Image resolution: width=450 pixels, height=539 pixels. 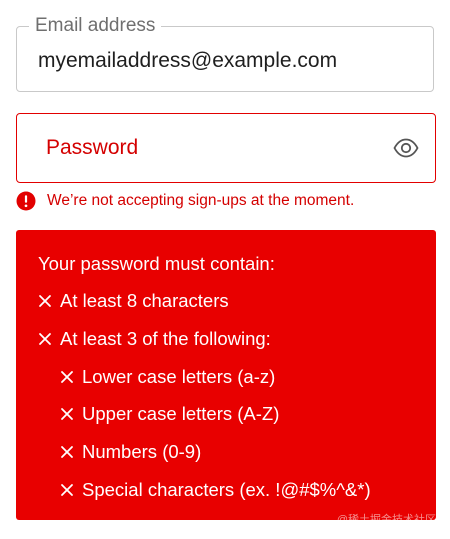 What do you see at coordinates (226, 489) in the screenshot?
I see `requirement-label: Special characters (ex. !@#$%^&*)` at bounding box center [226, 489].